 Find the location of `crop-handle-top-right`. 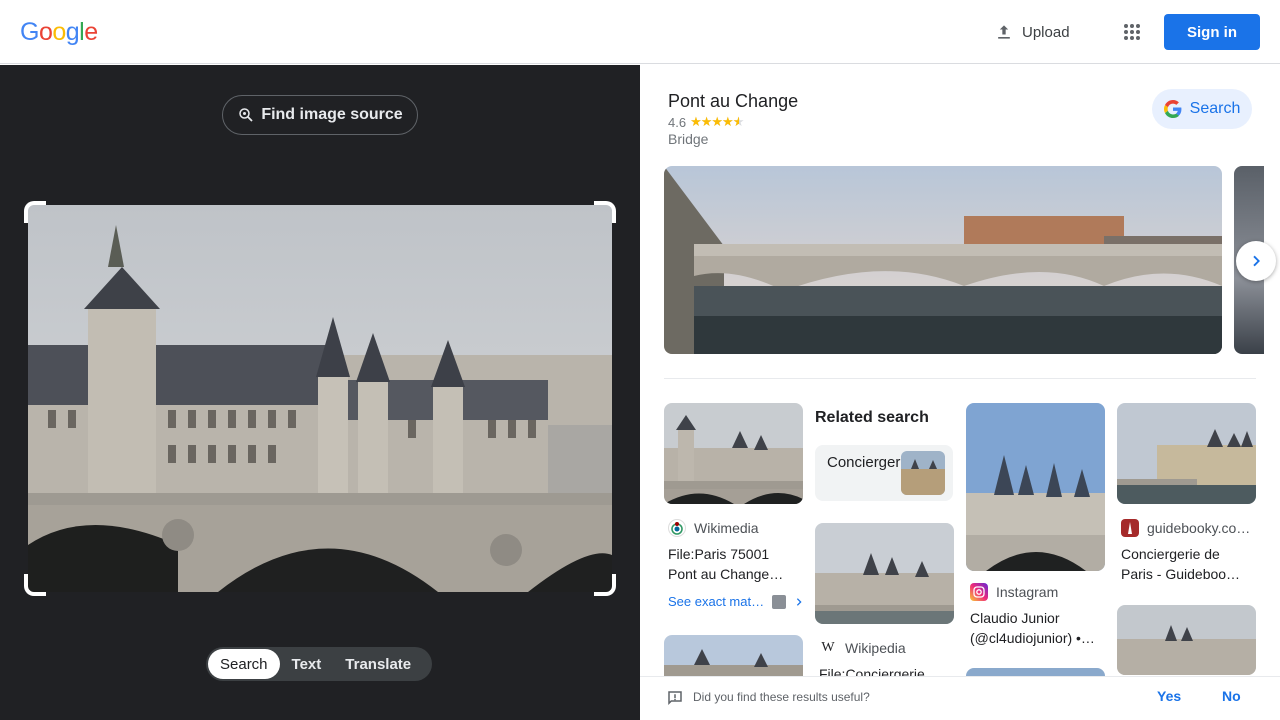

crop-handle-top-right is located at coordinates (605, 212).